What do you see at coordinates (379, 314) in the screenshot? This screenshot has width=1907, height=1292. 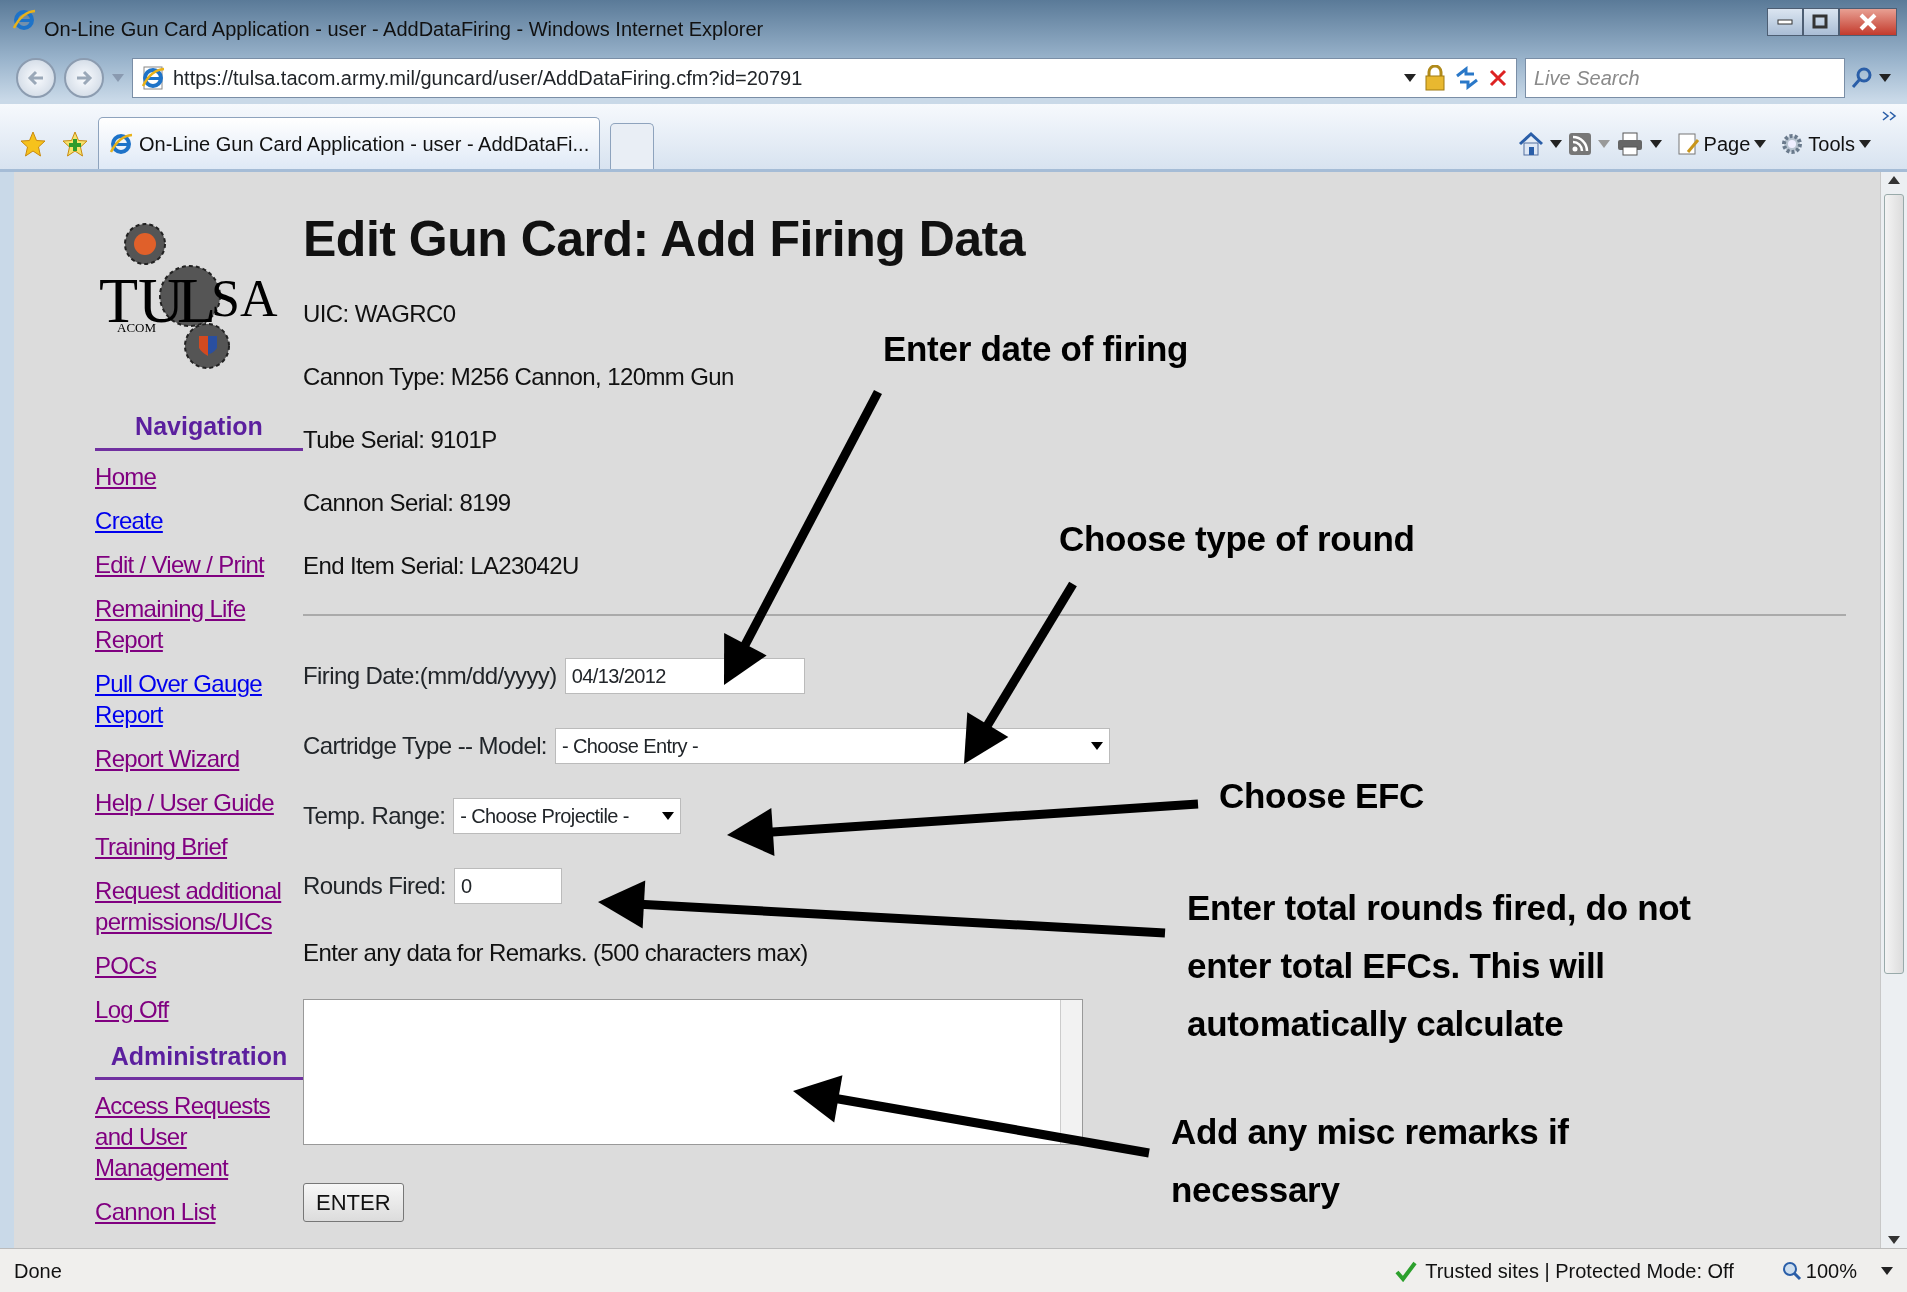 I see `detail-text: UIC: WAGRC0` at bounding box center [379, 314].